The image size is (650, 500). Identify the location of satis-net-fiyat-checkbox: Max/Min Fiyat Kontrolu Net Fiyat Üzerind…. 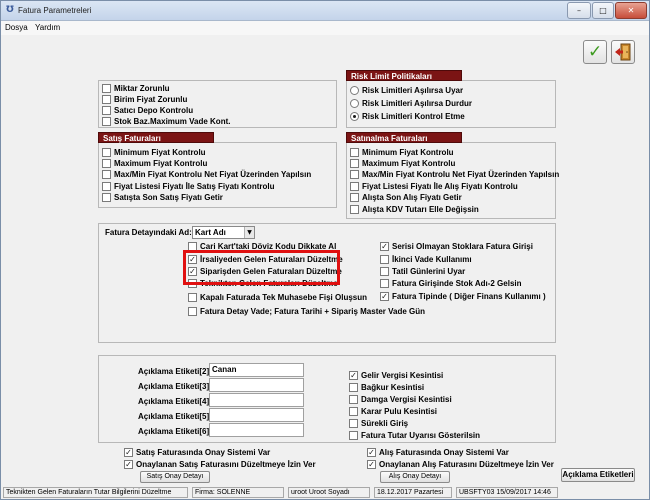
(206, 174).